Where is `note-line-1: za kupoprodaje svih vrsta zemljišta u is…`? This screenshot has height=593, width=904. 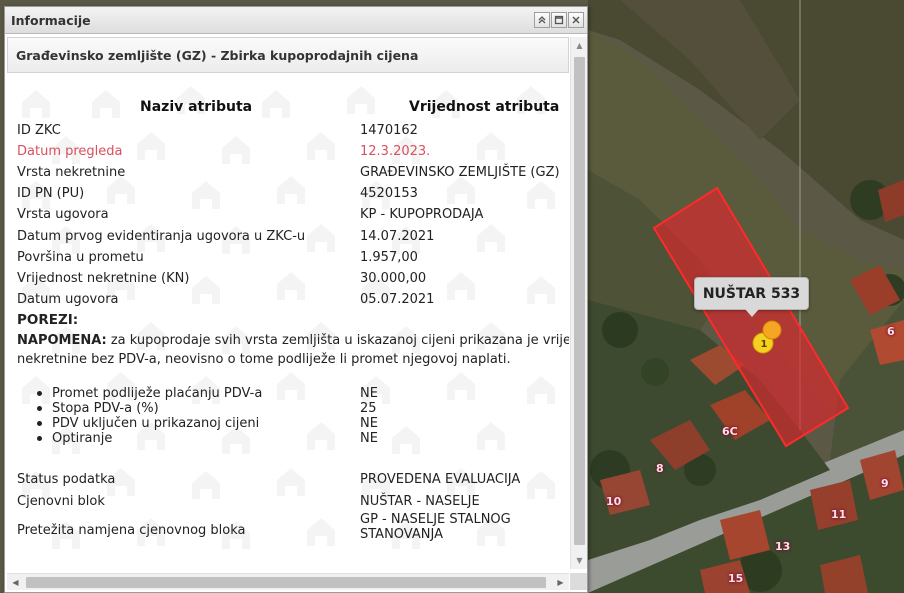
note-line-1: za kupoprodaje svih vrsta zemljišta u is… is located at coordinates (337, 340).